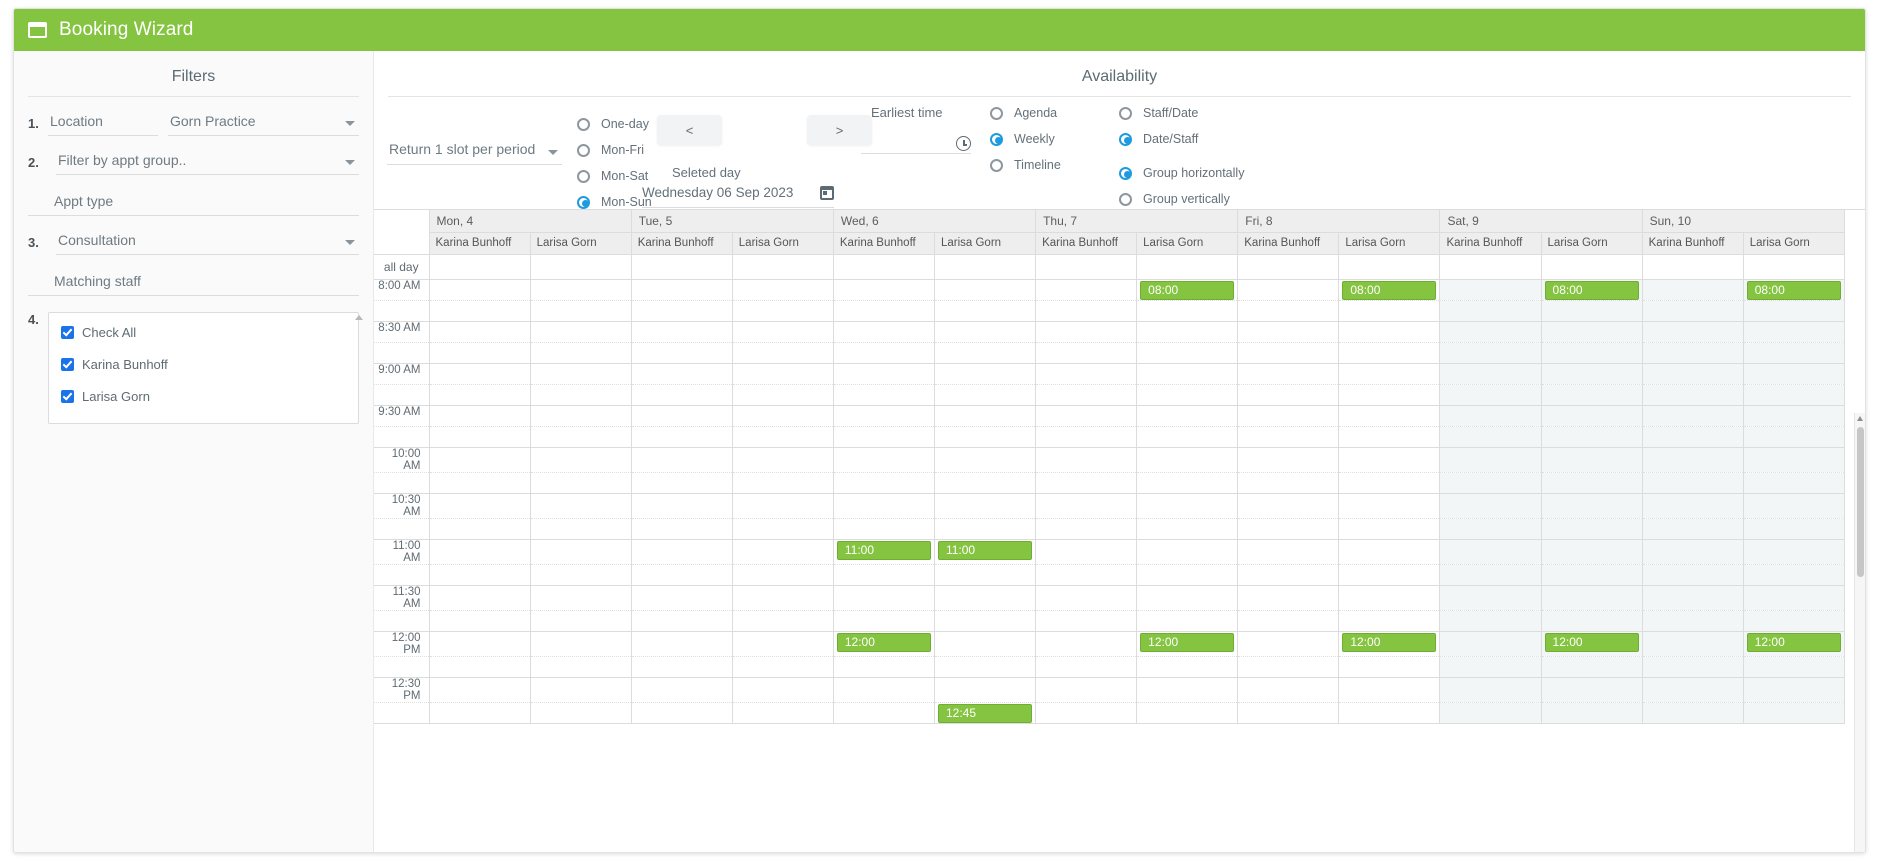 The image size is (1879, 861). What do you see at coordinates (207, 242) in the screenshot?
I see `appt-type-select: Consultation` at bounding box center [207, 242].